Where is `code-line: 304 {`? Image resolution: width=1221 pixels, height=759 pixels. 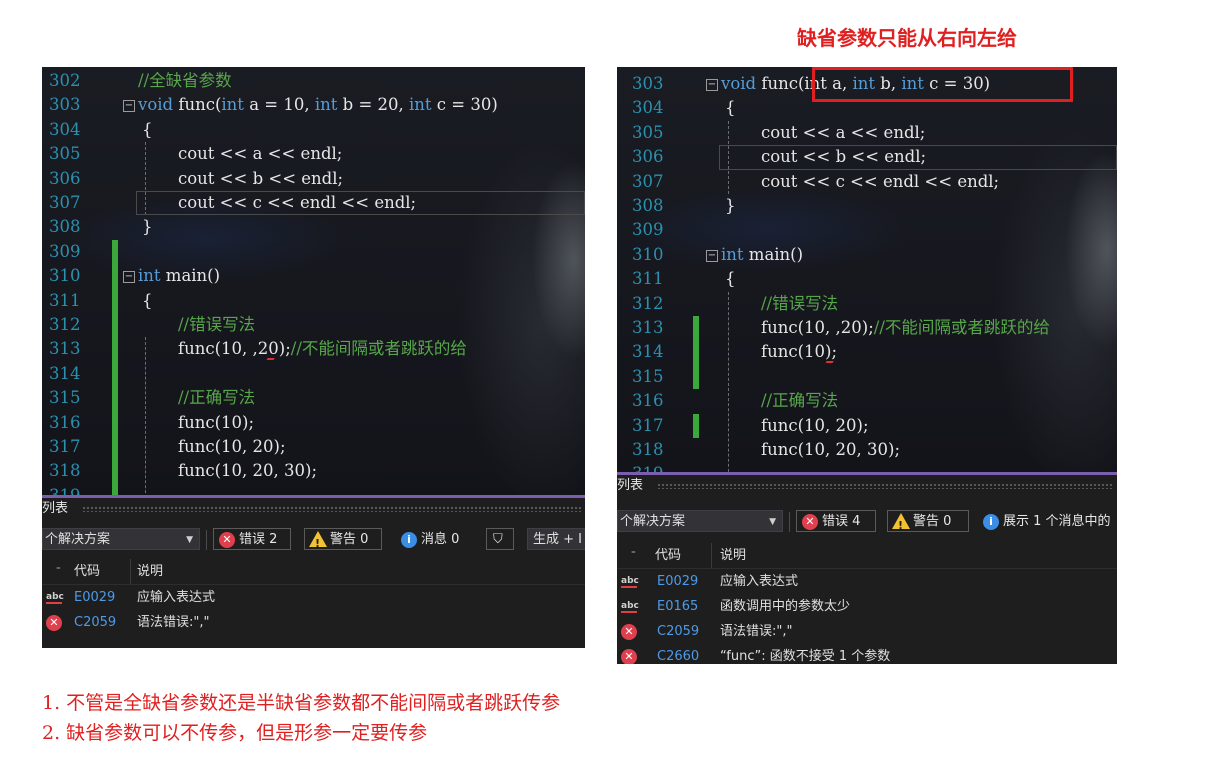 code-line: 304 { is located at coordinates (313, 130).